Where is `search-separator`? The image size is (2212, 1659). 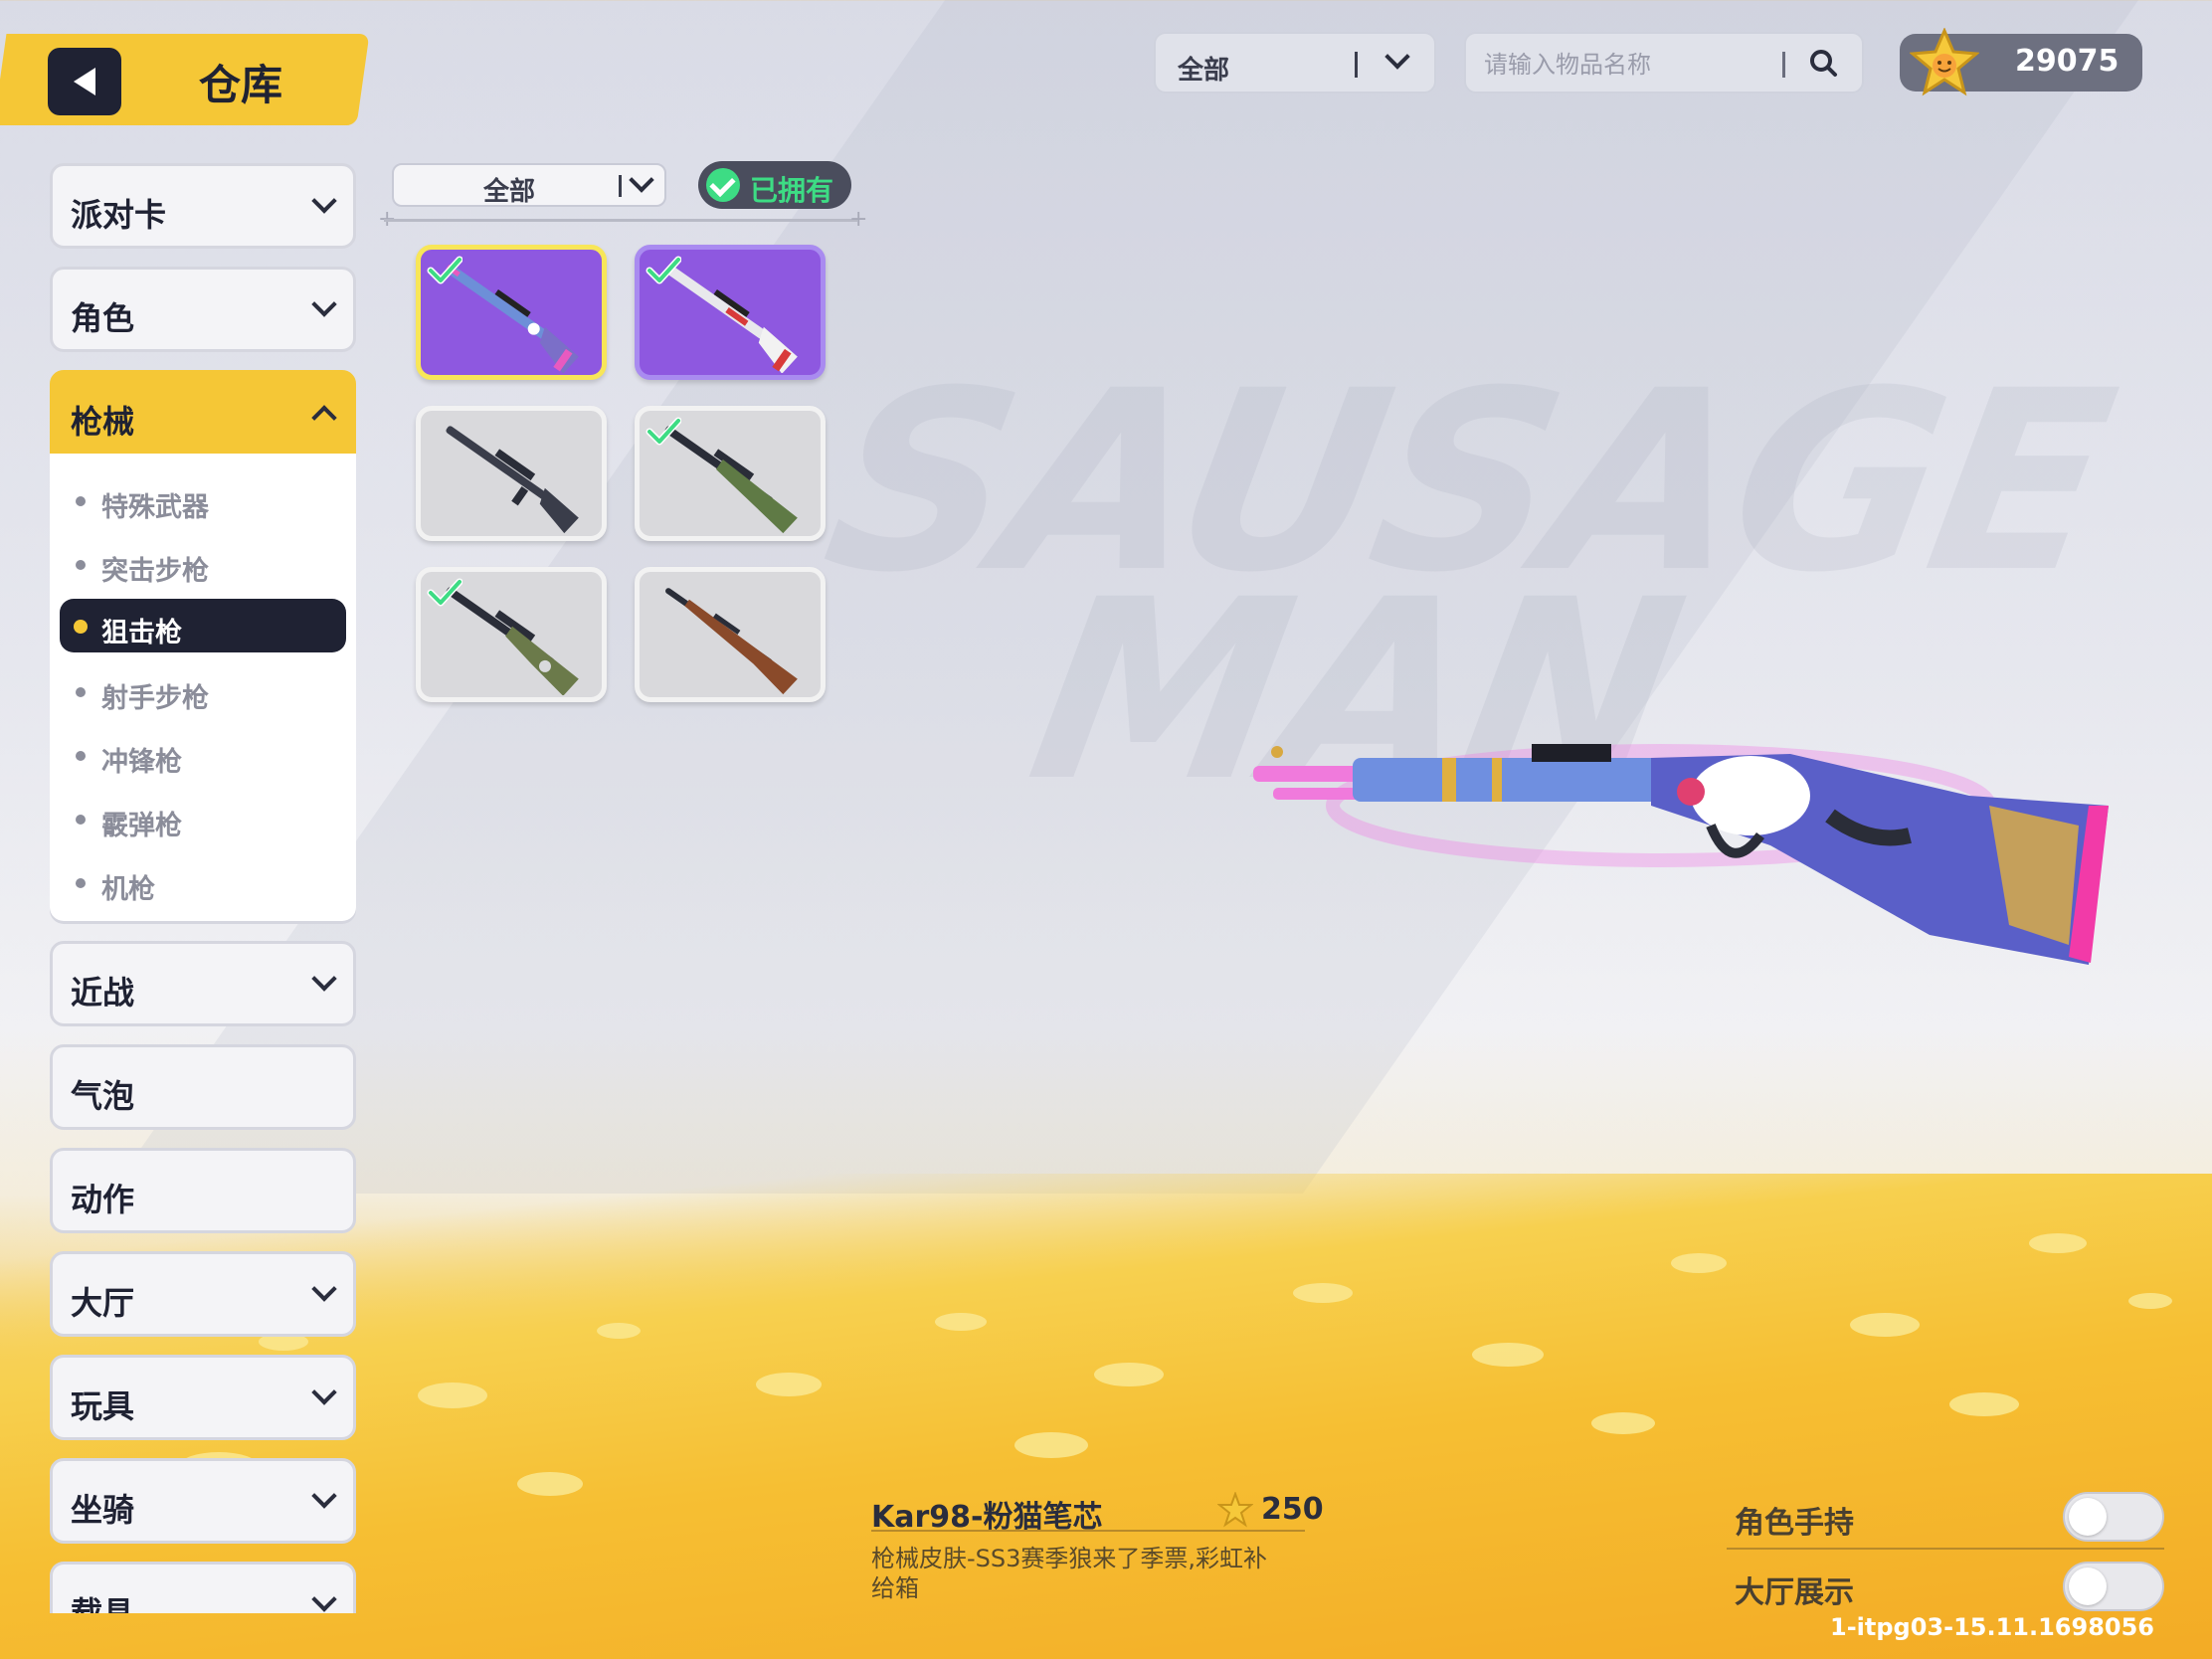 search-separator is located at coordinates (1783, 65).